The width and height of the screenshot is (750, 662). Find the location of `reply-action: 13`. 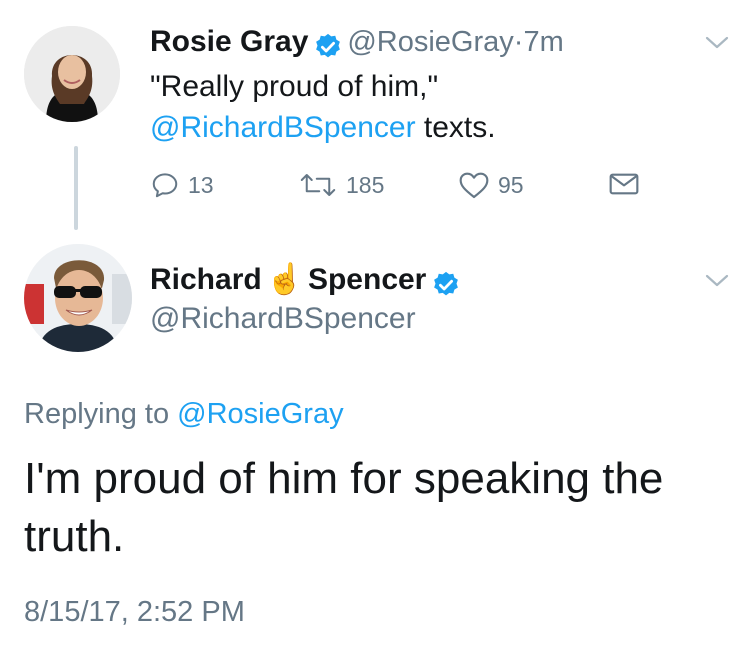

reply-action: 13 is located at coordinates (182, 185).